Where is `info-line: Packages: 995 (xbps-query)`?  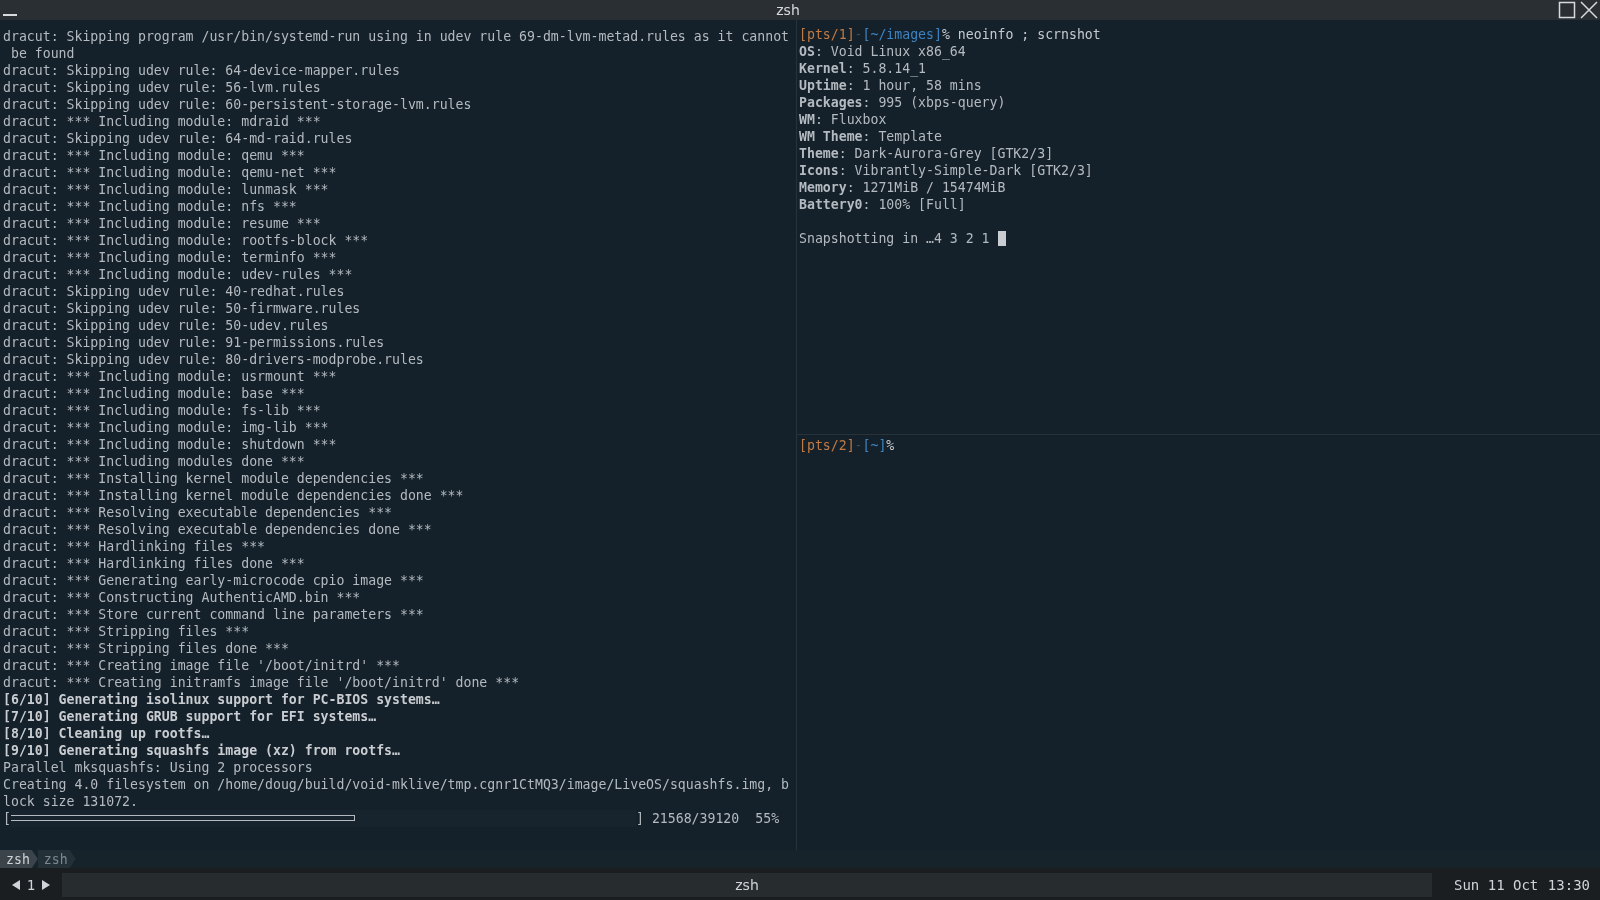
info-line: Packages: 995 (xbps-query) is located at coordinates (903, 102).